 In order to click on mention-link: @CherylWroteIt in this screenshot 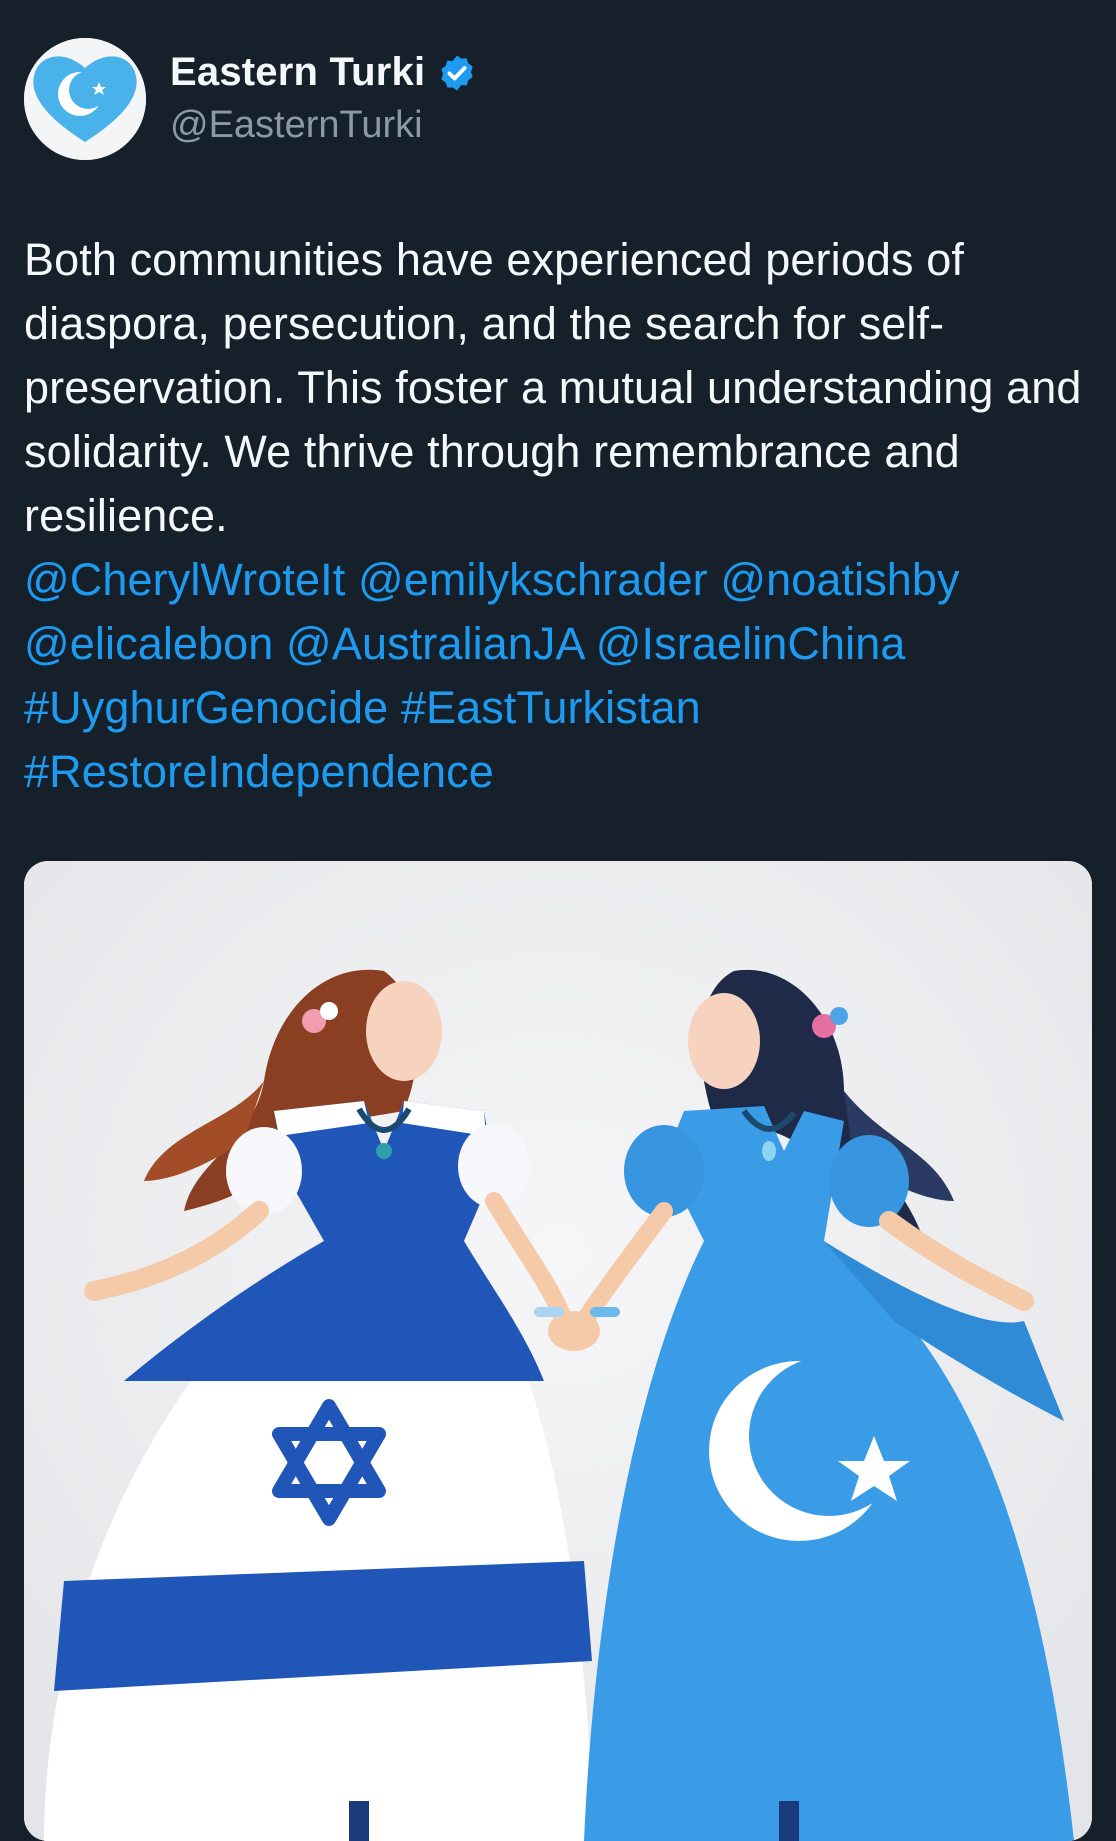, I will do `click(184, 579)`.